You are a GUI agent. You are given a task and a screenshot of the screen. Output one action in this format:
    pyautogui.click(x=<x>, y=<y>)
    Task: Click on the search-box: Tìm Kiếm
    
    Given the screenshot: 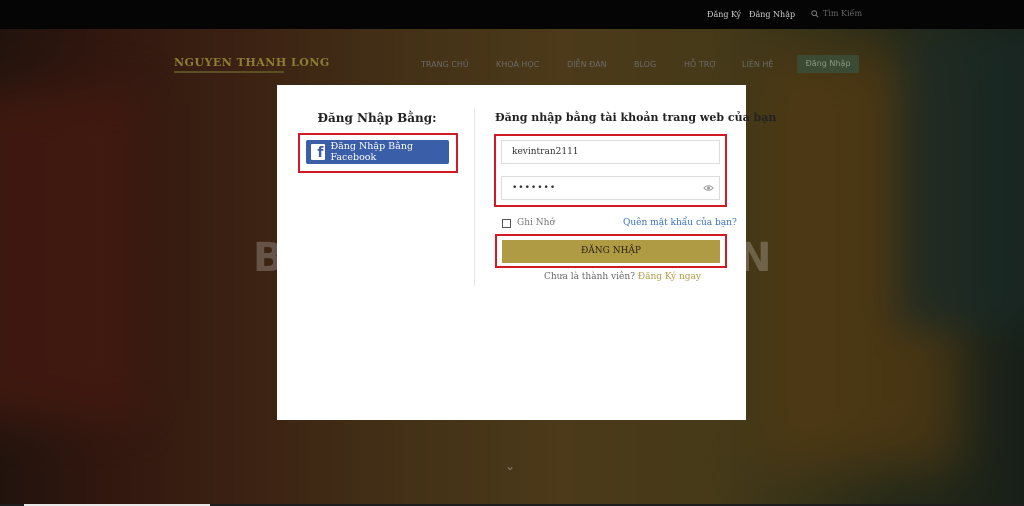 What is the action you would take?
    pyautogui.click(x=836, y=13)
    